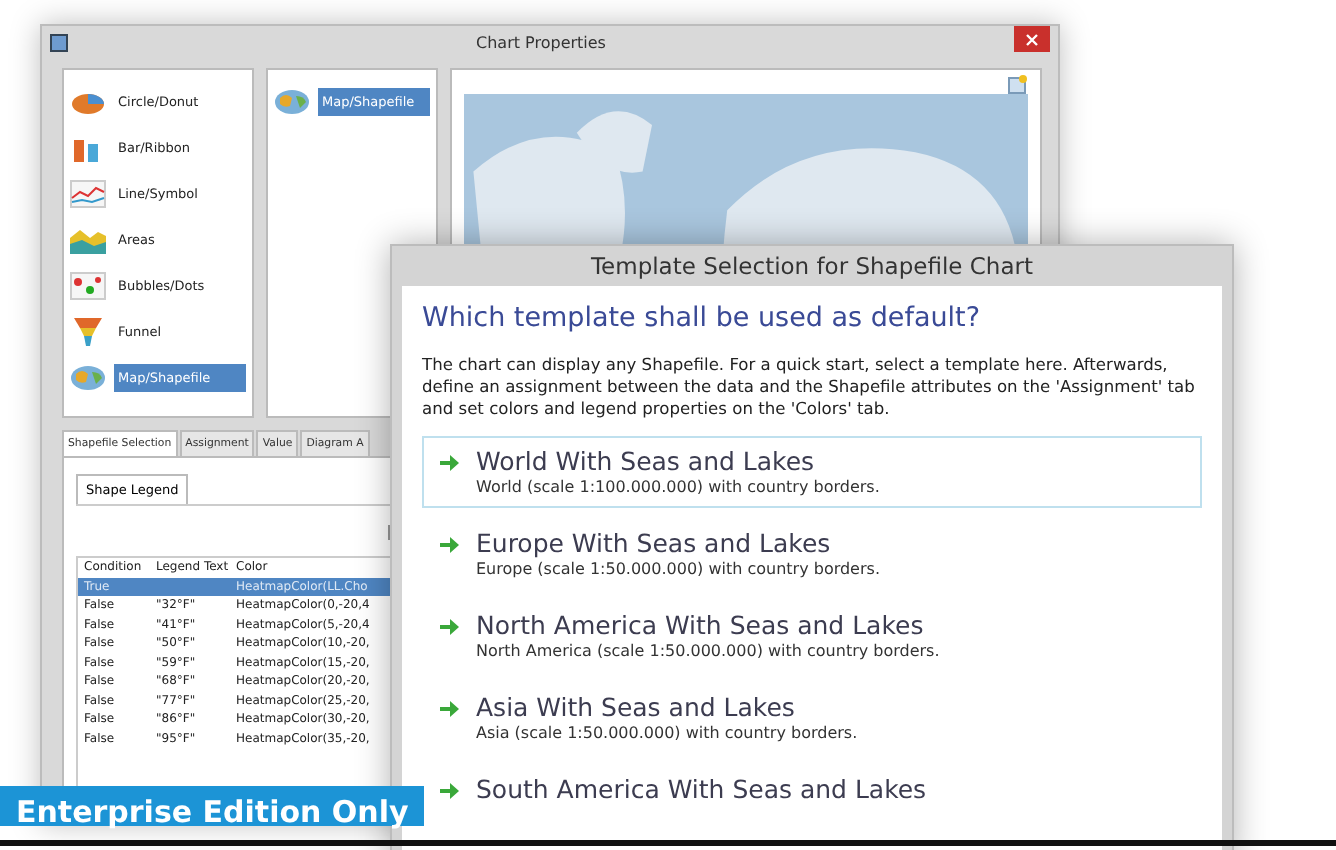 Image resolution: width=1336 pixels, height=850 pixels. I want to click on template-option: South America With Seas and Lakes, so click(812, 800).